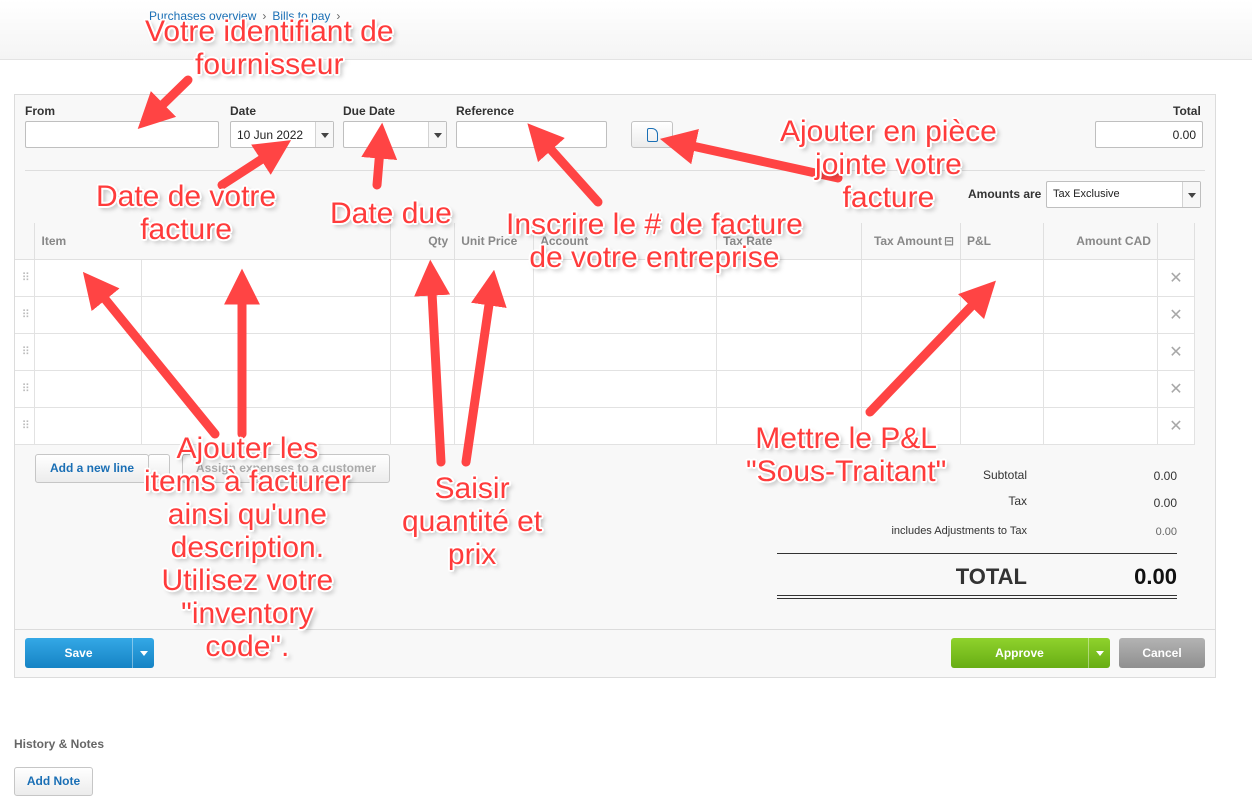 This screenshot has width=1252, height=802. Describe the element at coordinates (1165, 503) in the screenshot. I see `tax-value: 0.00` at that location.